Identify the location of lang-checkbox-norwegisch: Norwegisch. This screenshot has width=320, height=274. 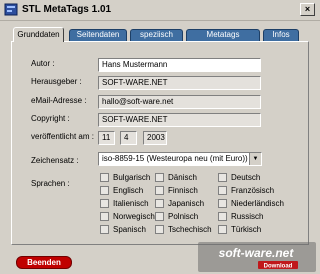
(127, 216).